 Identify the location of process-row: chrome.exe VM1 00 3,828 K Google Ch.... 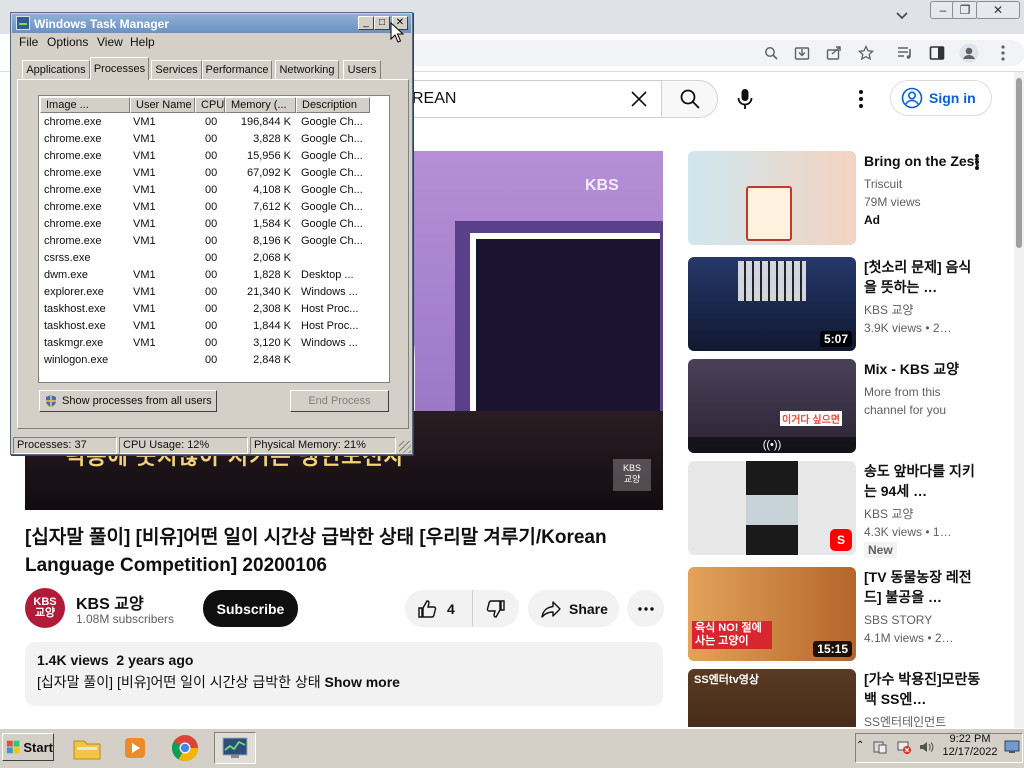
(214, 139).